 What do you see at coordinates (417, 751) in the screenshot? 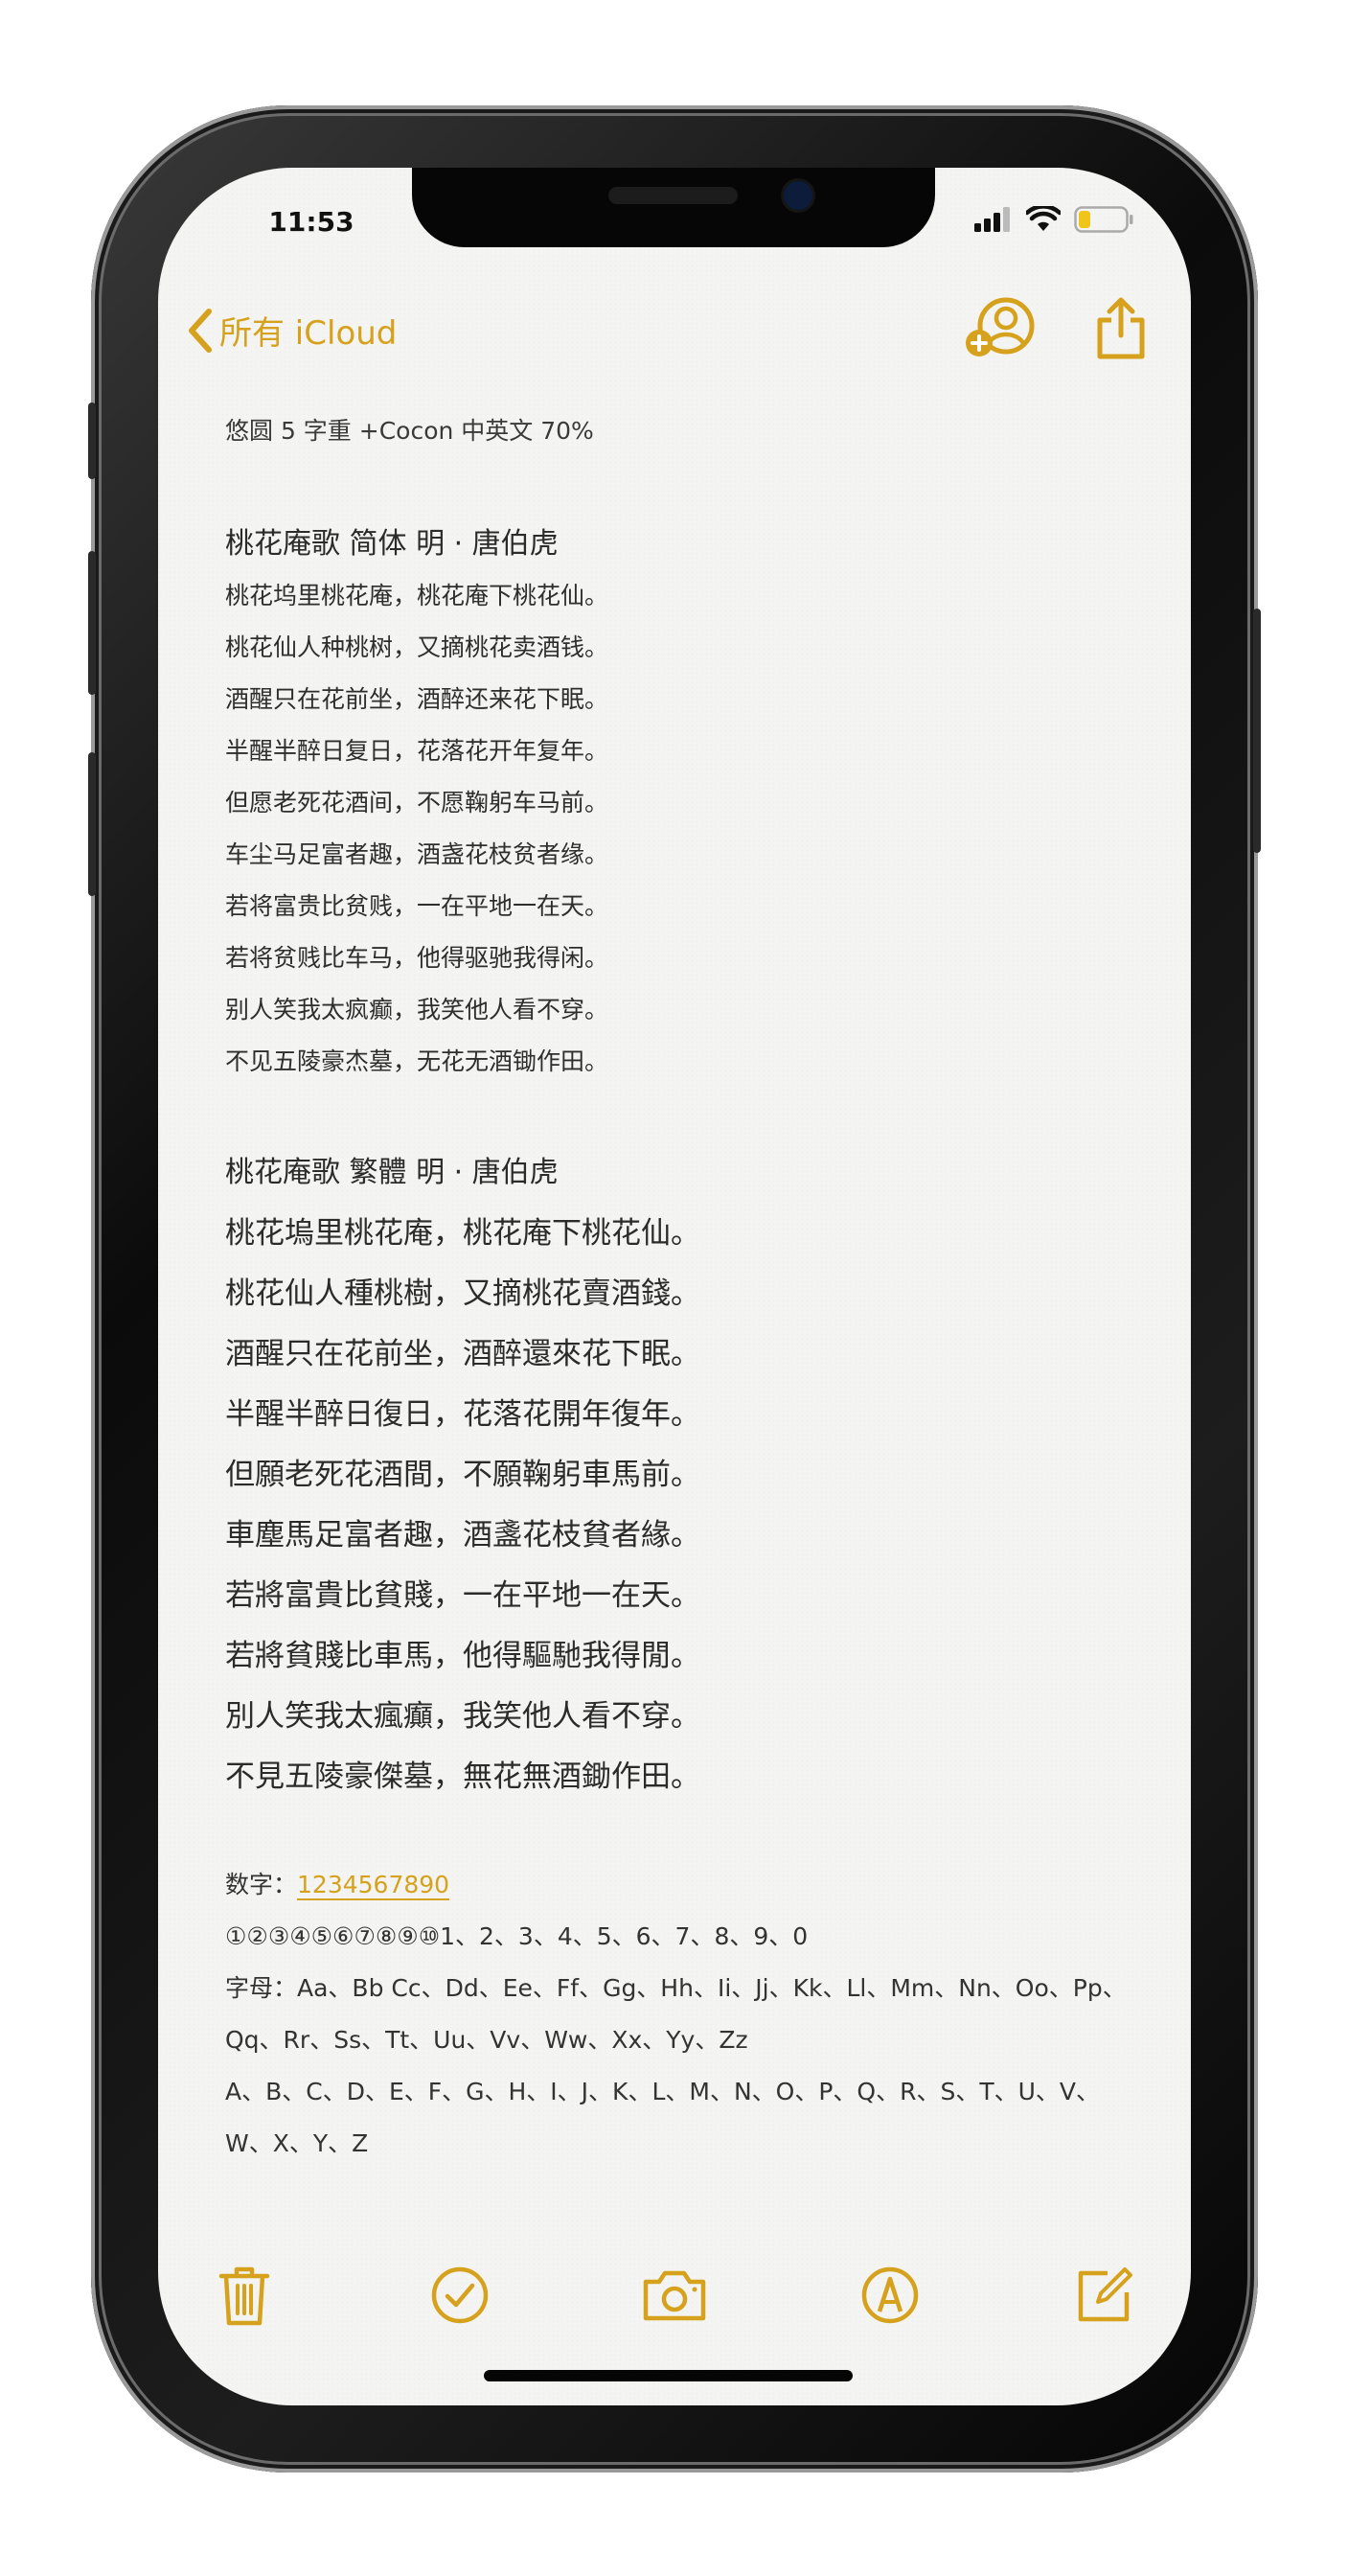
I see `poem-line: 半醒半醉日复日，花落花开年复年。` at bounding box center [417, 751].